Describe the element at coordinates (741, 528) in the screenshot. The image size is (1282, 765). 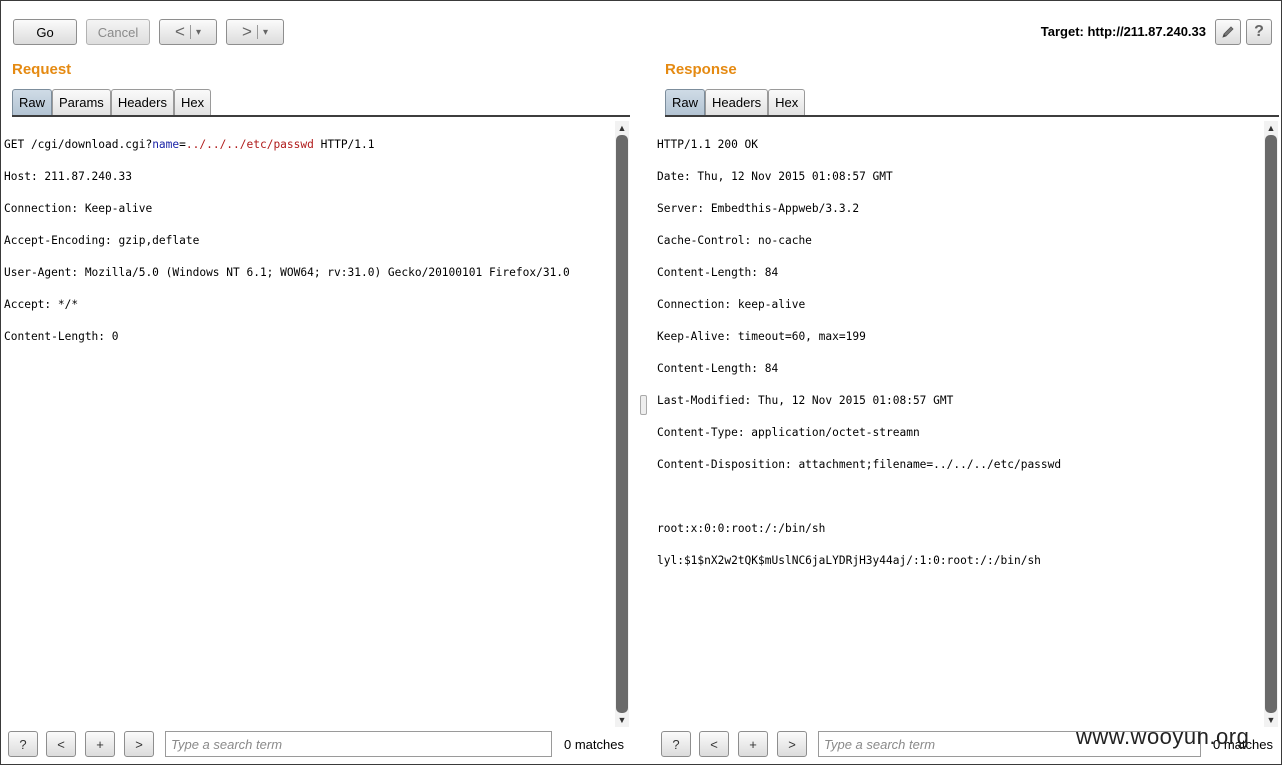
I see `response-line: root:x:0:0:root:/:/bin/sh` at that location.